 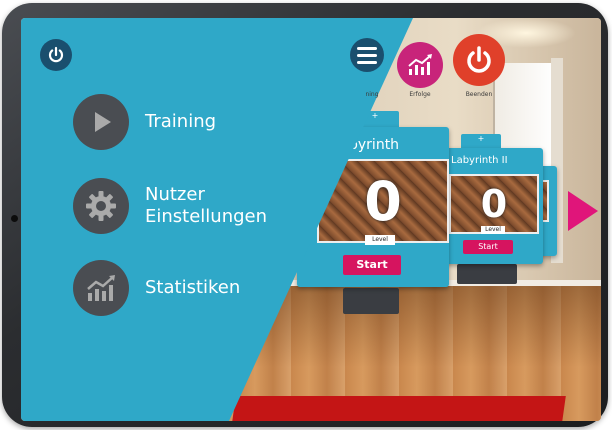 What do you see at coordinates (144, 122) in the screenshot?
I see `menu-item-training: Training` at bounding box center [144, 122].